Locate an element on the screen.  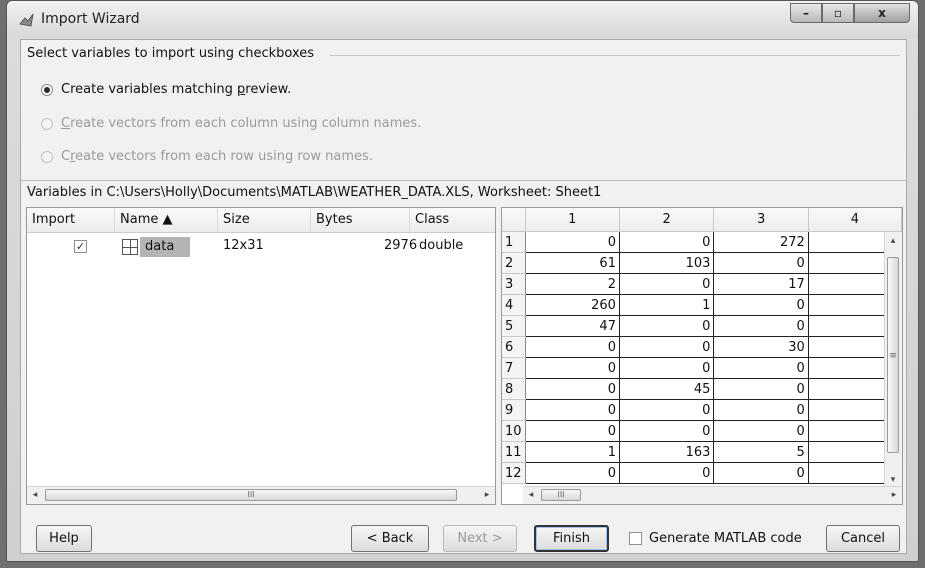
preview-cell: 2 is located at coordinates (572, 284).